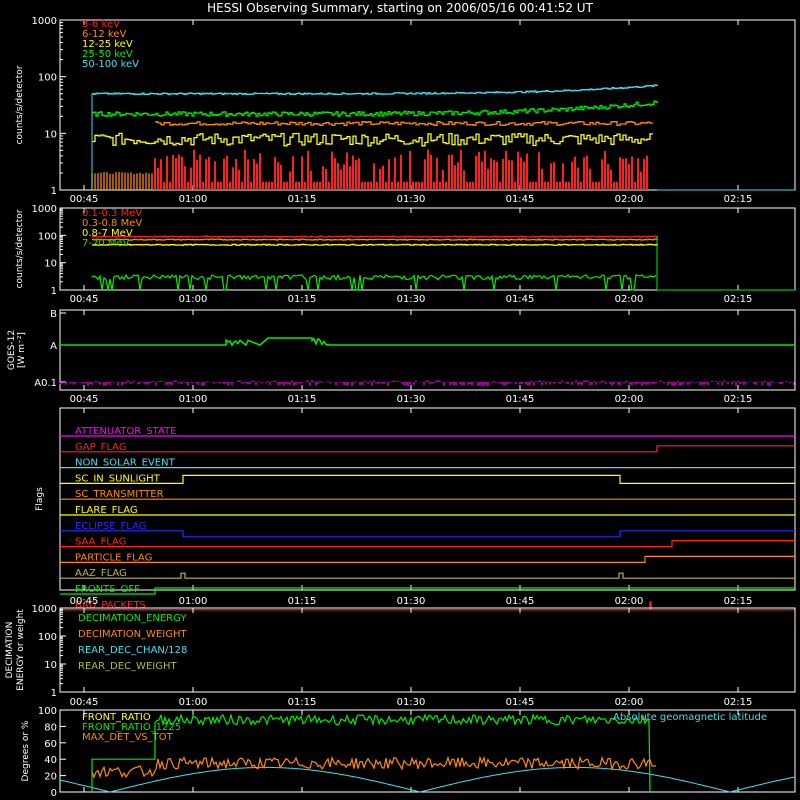 The image size is (800, 800). What do you see at coordinates (106, 243) in the screenshot?
I see `high-energy-legend-3: 7-20 MeV` at bounding box center [106, 243].